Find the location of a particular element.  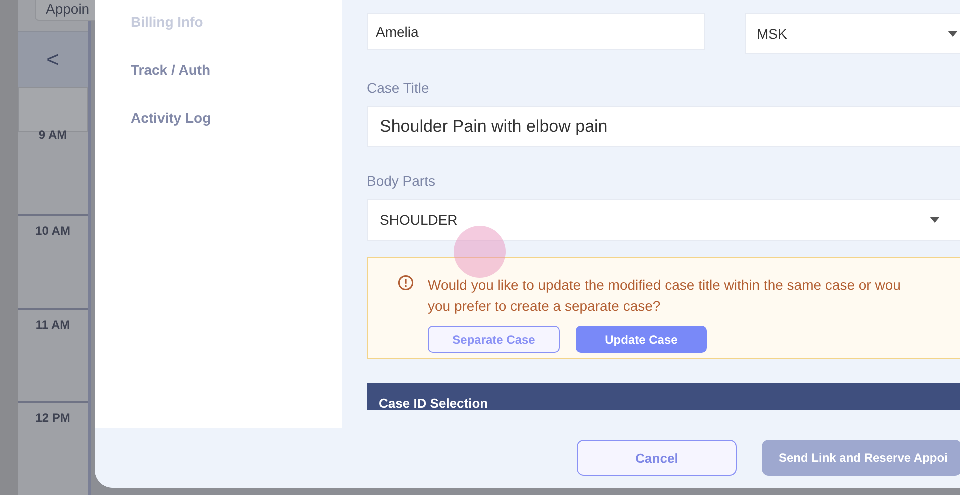

section-header: Case ID Selection is located at coordinates (663, 396).